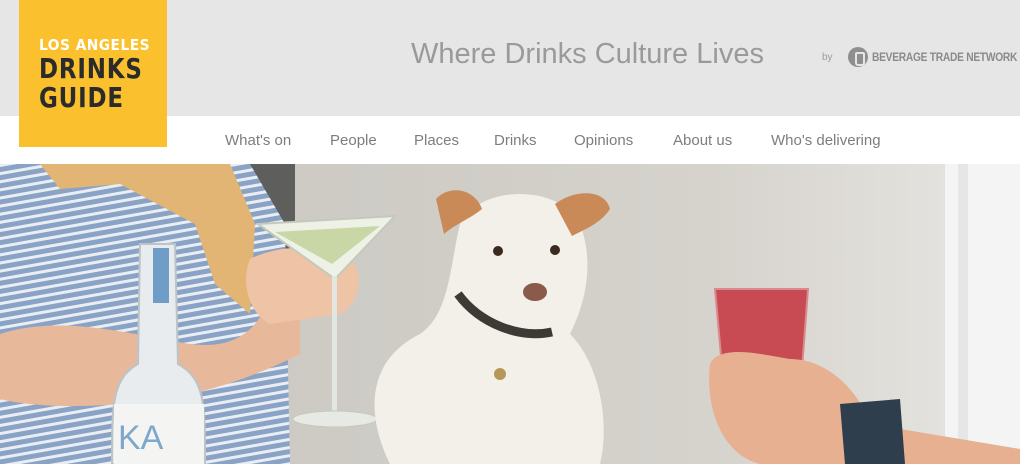 This screenshot has width=1020, height=464. What do you see at coordinates (436, 140) in the screenshot?
I see `nav-item-places: Places` at bounding box center [436, 140].